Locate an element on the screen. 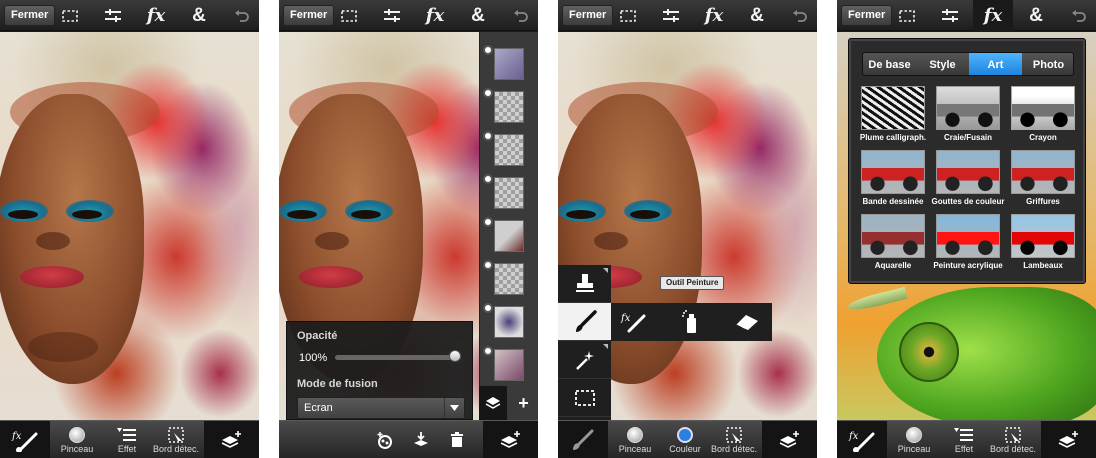 The image size is (1096, 458). marquee-icon is located at coordinates (584, 397).